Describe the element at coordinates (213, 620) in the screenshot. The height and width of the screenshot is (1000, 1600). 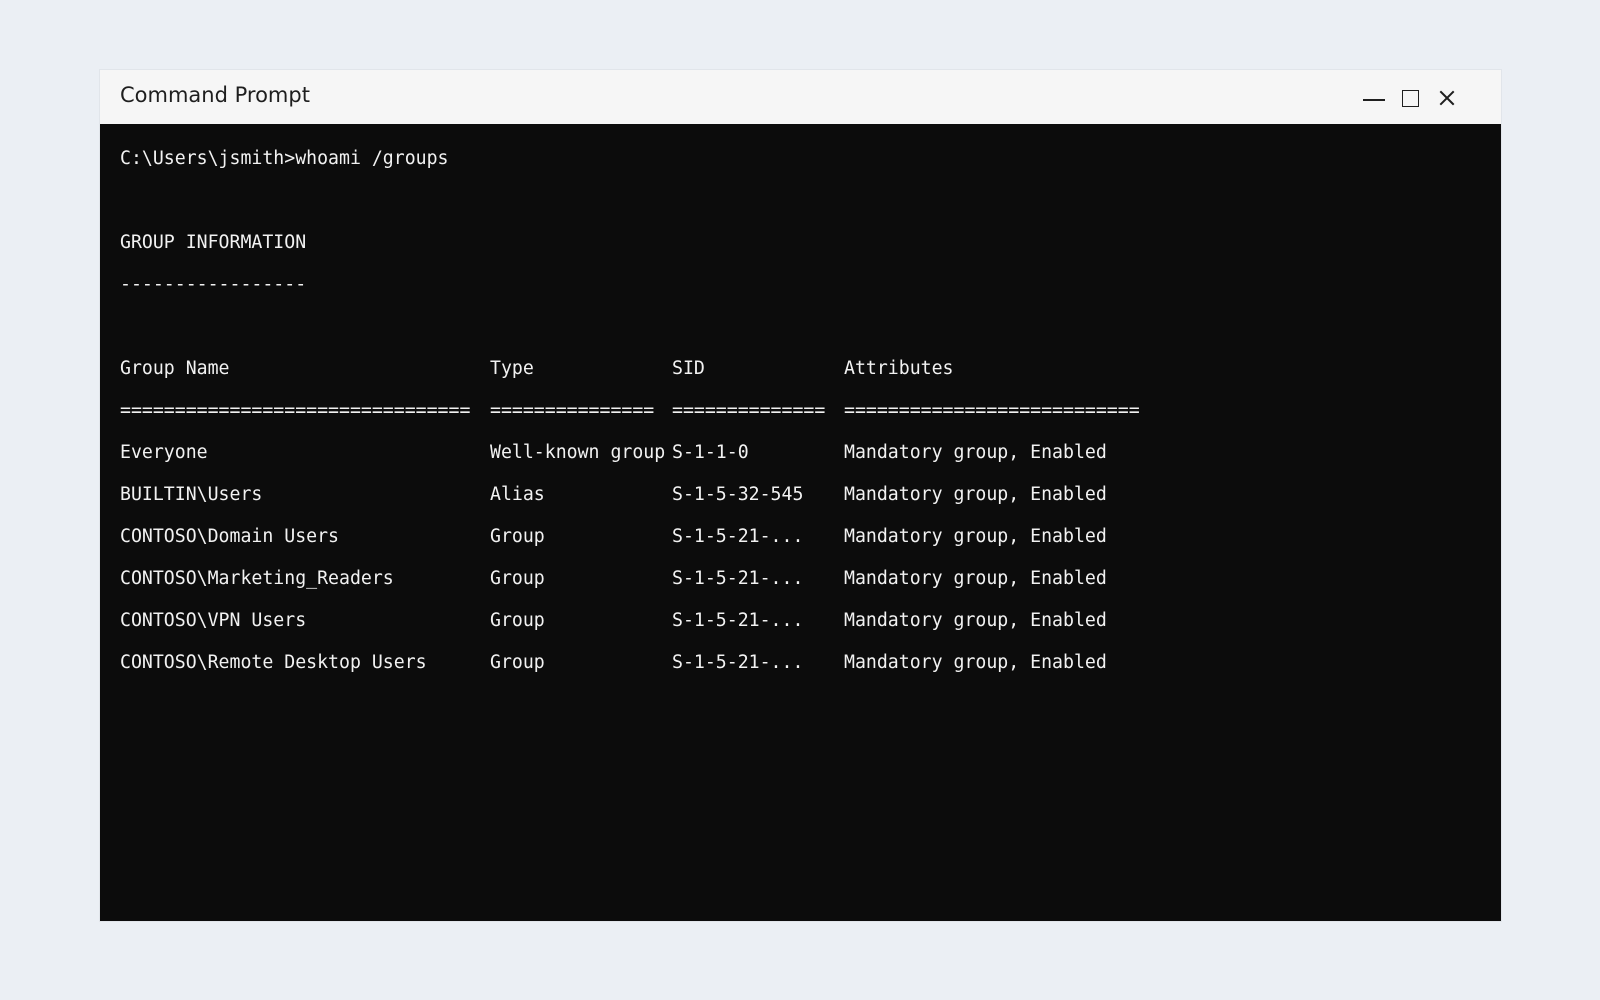
I see `row-5-group-name: CONTOSO\VPN Users` at that location.